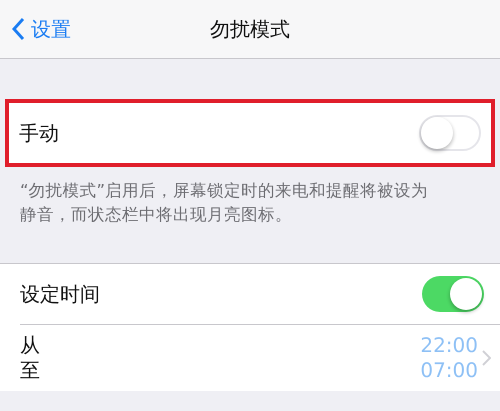 The height and width of the screenshot is (411, 500). What do you see at coordinates (60, 294) in the screenshot?
I see `setting-label: 设定时间` at bounding box center [60, 294].